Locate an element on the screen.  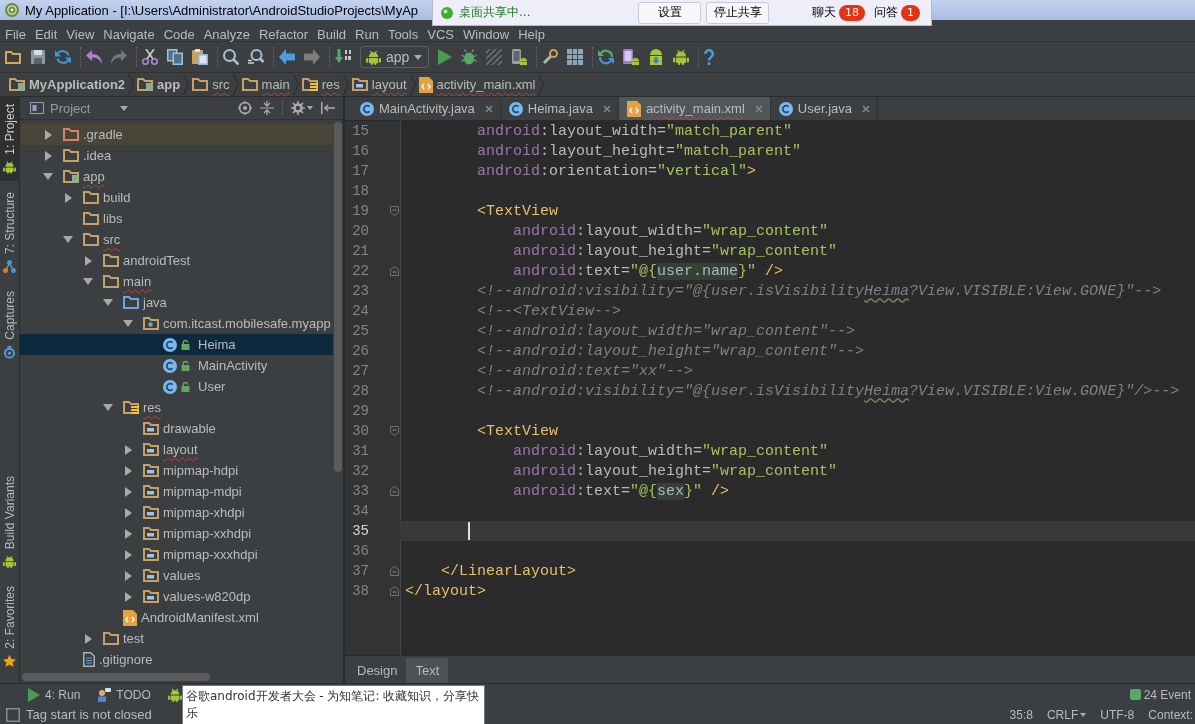
menu-item: Edit is located at coordinates (46, 34).